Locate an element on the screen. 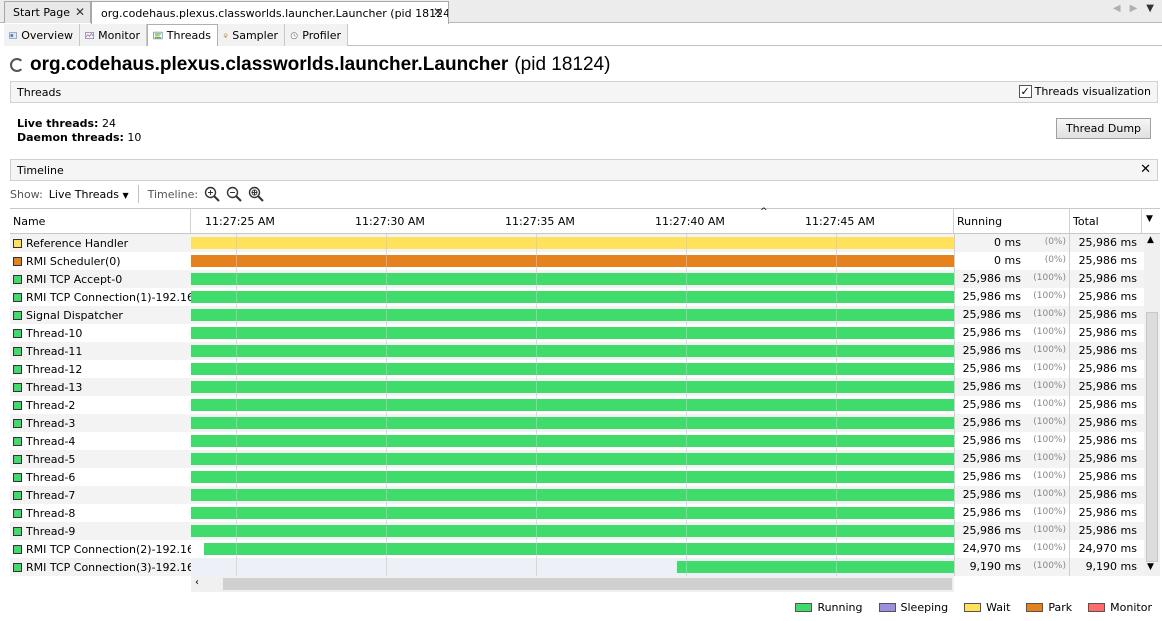 The image size is (1162, 621). total-cell: 25,986 ms is located at coordinates (1106, 405).